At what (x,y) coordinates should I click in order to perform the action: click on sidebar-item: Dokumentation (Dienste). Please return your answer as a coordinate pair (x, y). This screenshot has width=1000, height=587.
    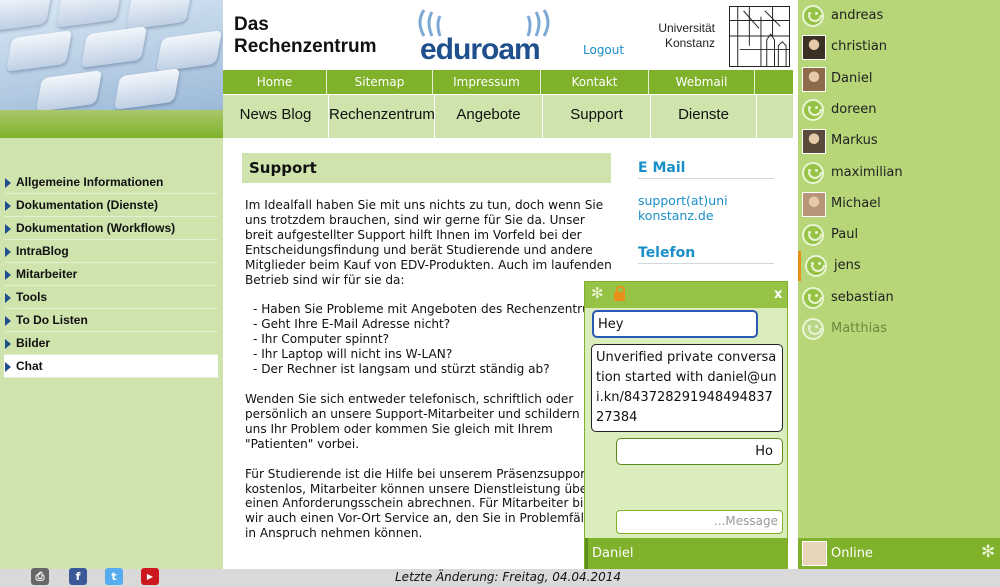
    Looking at the image, I should click on (111, 205).